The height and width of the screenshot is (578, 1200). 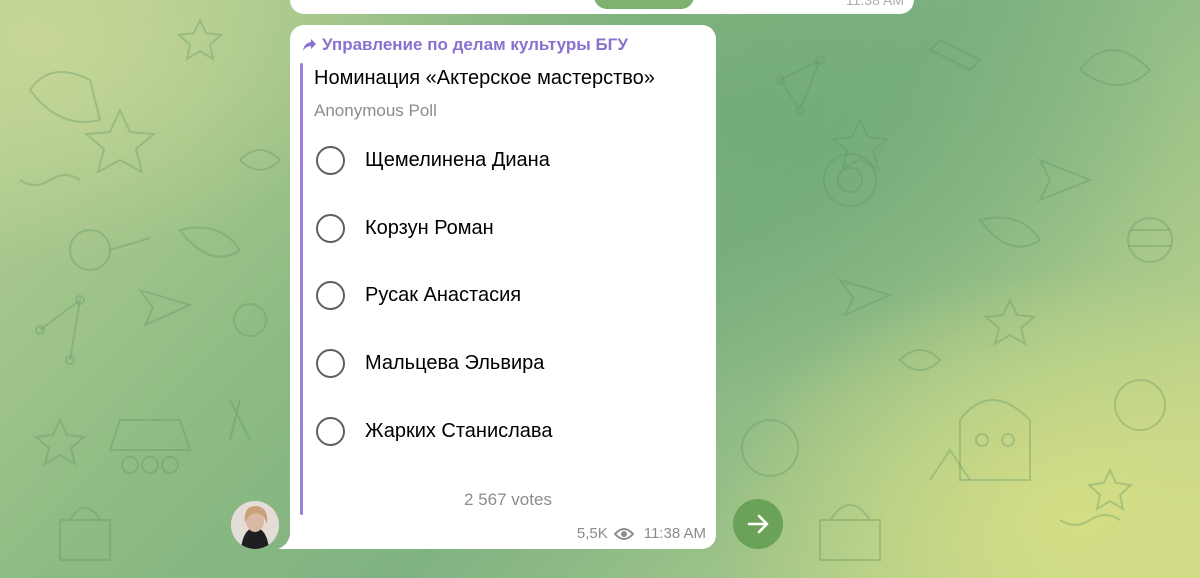 I want to click on poll-option: Корзун Роман, so click(x=405, y=228).